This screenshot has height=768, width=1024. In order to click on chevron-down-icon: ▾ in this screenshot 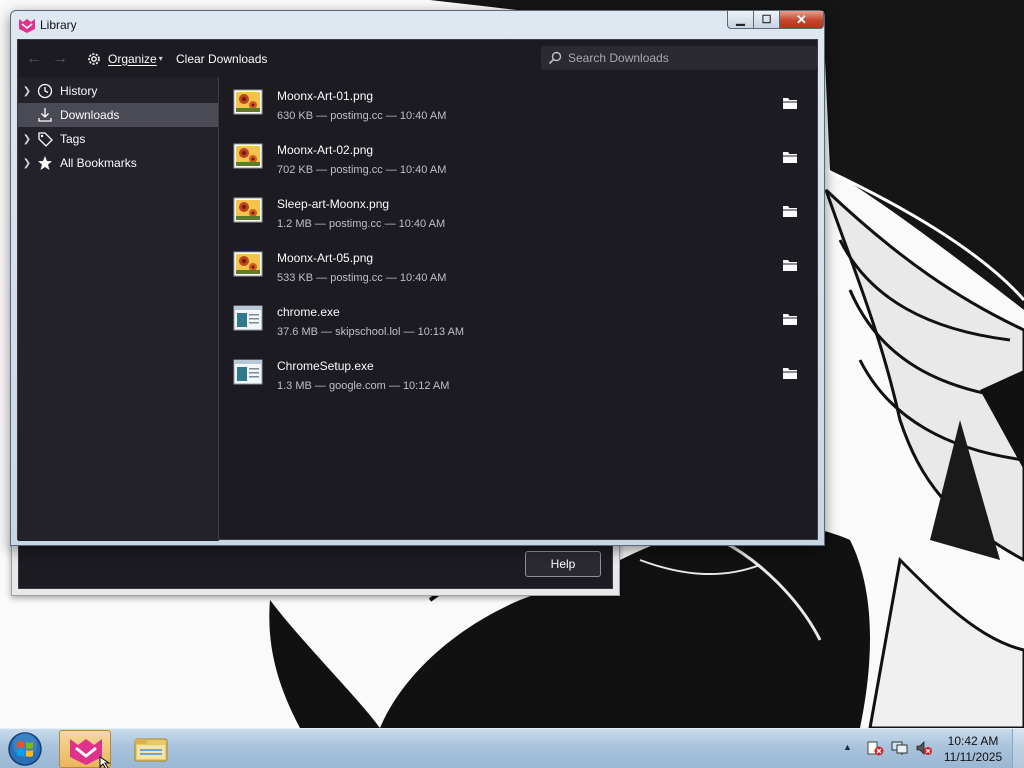, I will do `click(160, 58)`.